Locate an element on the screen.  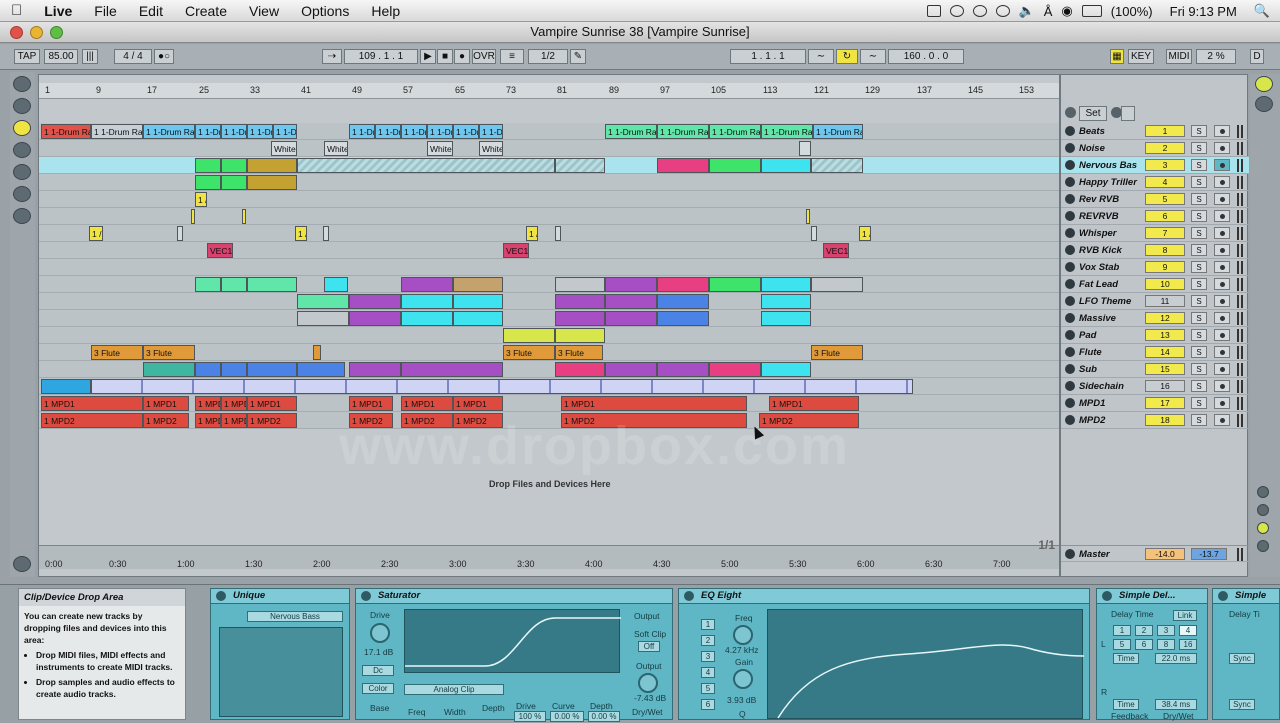
track-activator: 1 is located at coordinates (1165, 131).